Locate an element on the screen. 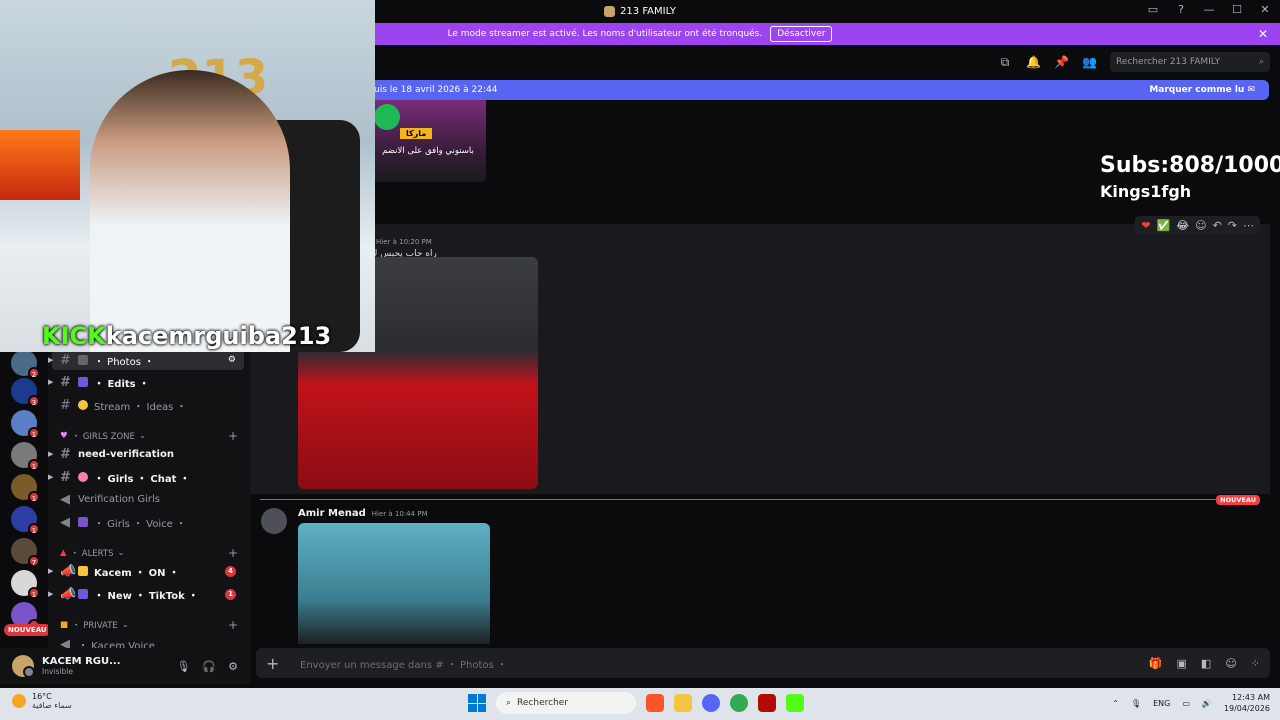  user-info: KACEM RGU... Invisible is located at coordinates (81, 666).